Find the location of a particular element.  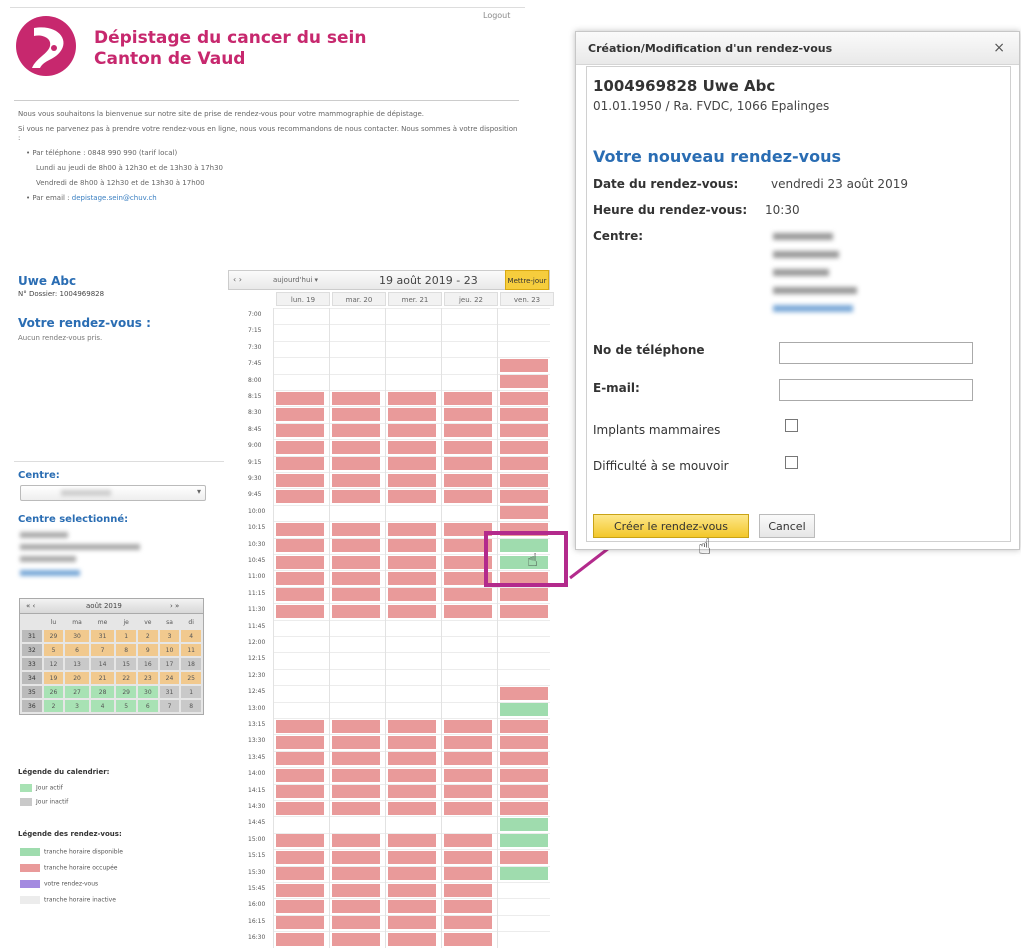

mini-calendar-day: 12 is located at coordinates (53, 664).